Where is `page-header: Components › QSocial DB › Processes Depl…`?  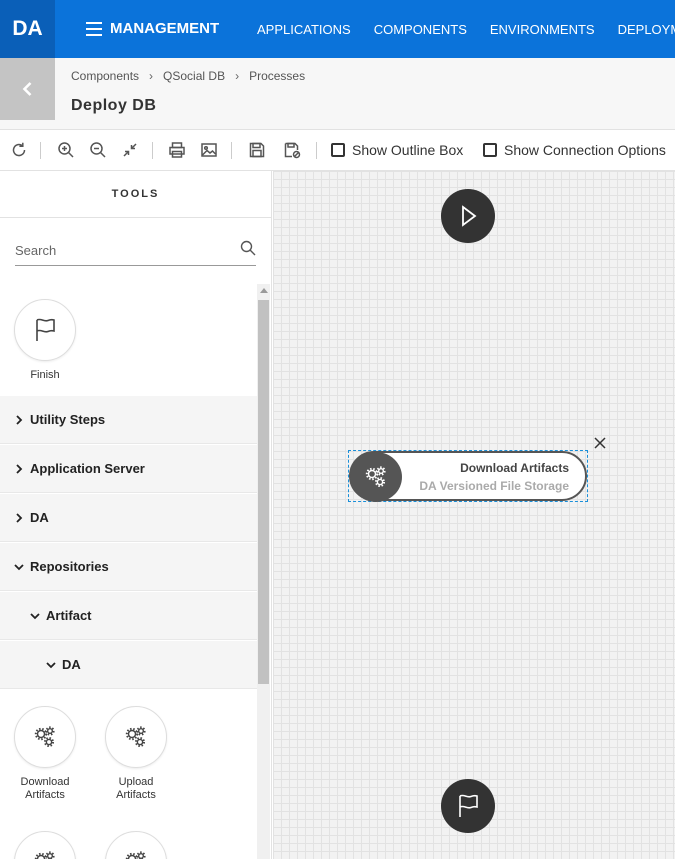
page-header: Components › QSocial DB › Processes Depl… is located at coordinates (337, 94).